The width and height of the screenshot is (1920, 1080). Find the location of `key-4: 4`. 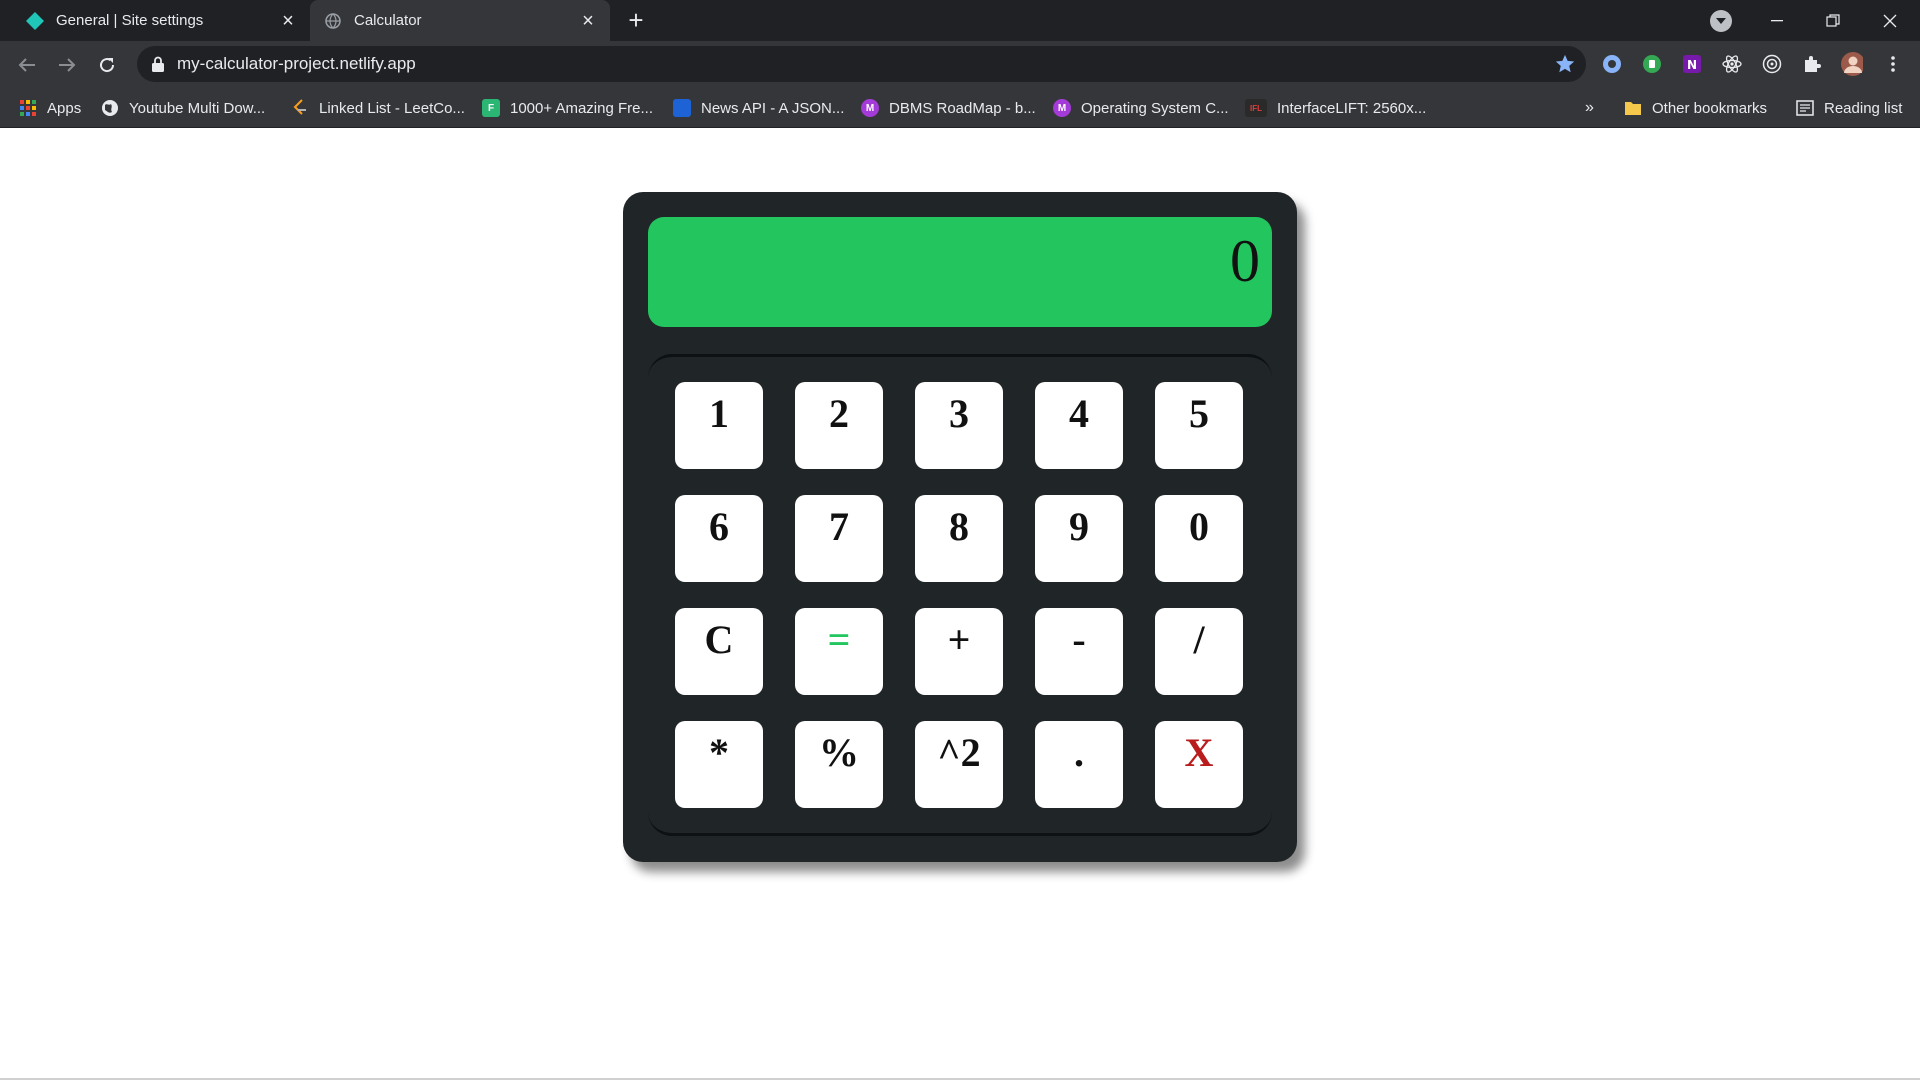

key-4: 4 is located at coordinates (1079, 425).